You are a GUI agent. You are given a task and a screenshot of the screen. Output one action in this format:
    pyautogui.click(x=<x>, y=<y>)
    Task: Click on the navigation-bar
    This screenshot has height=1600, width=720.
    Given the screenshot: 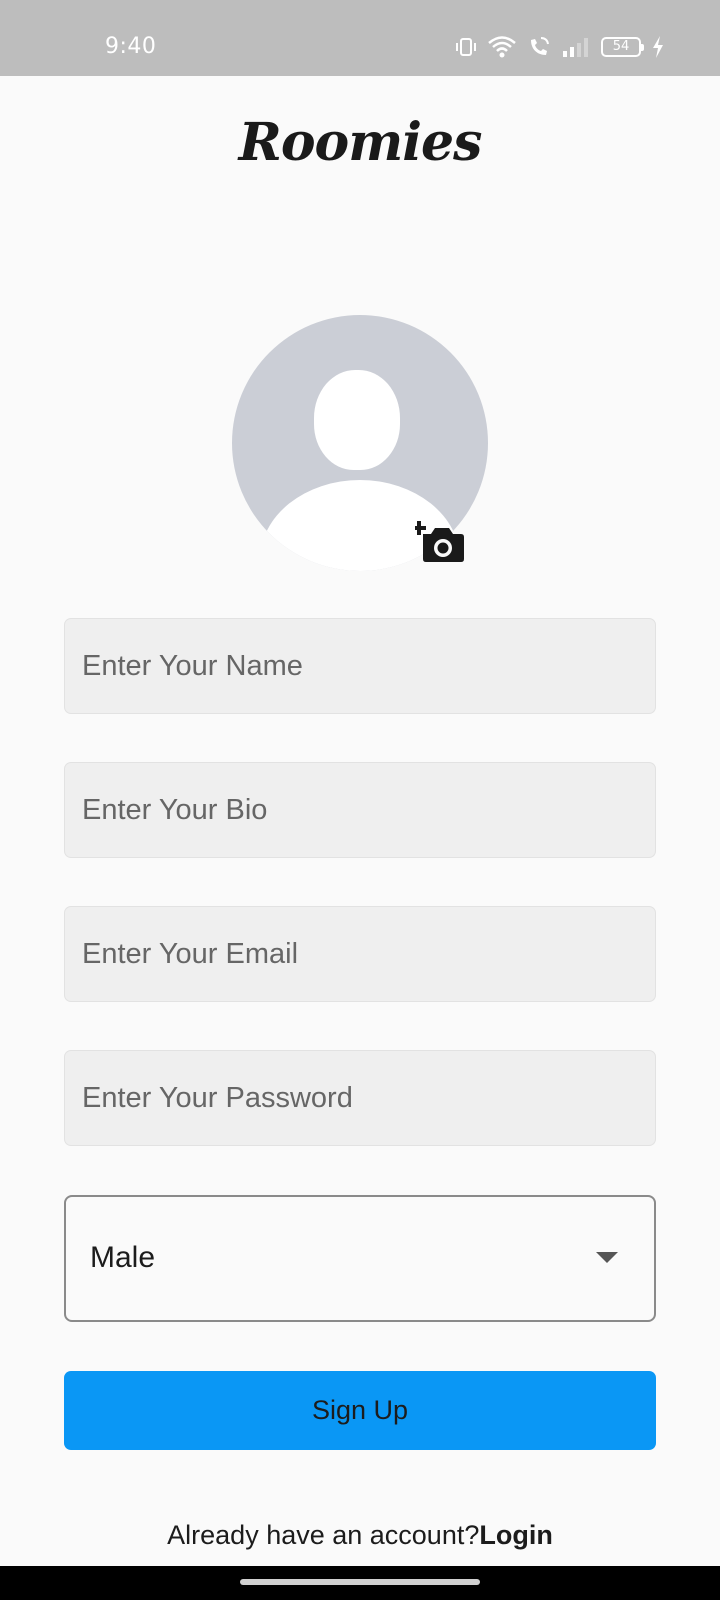 What is the action you would take?
    pyautogui.click(x=360, y=1583)
    